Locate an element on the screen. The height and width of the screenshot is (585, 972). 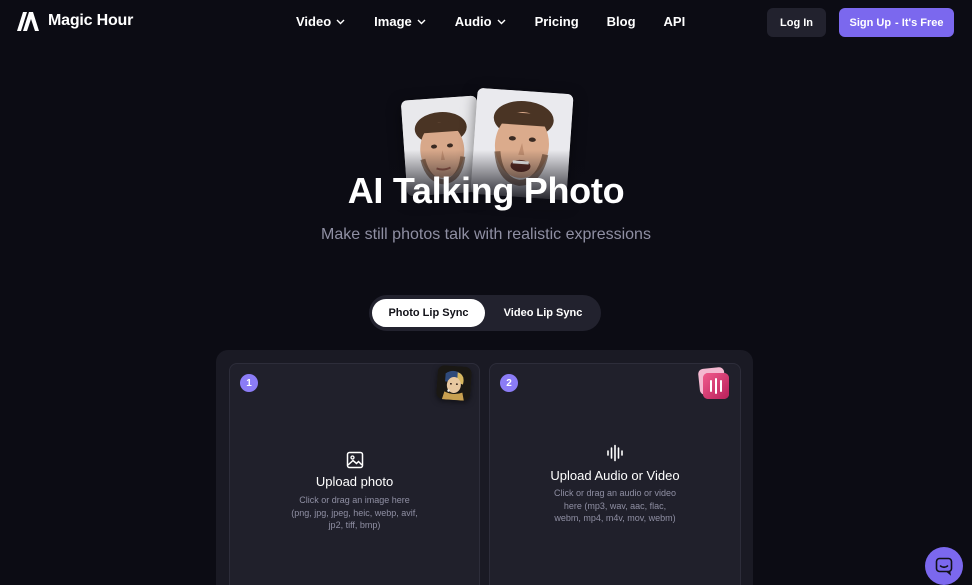
nav-item-label: API is located at coordinates (674, 21).